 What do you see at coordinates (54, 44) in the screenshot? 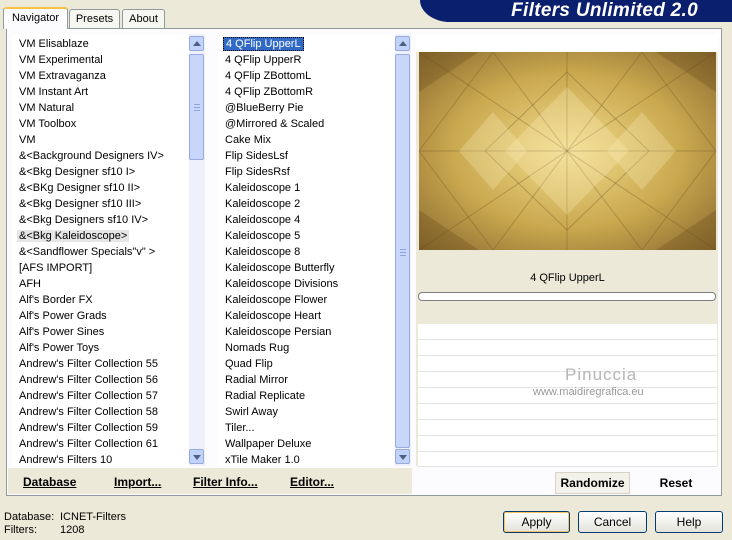
I see `list-item-label: VM Elisablaze` at bounding box center [54, 44].